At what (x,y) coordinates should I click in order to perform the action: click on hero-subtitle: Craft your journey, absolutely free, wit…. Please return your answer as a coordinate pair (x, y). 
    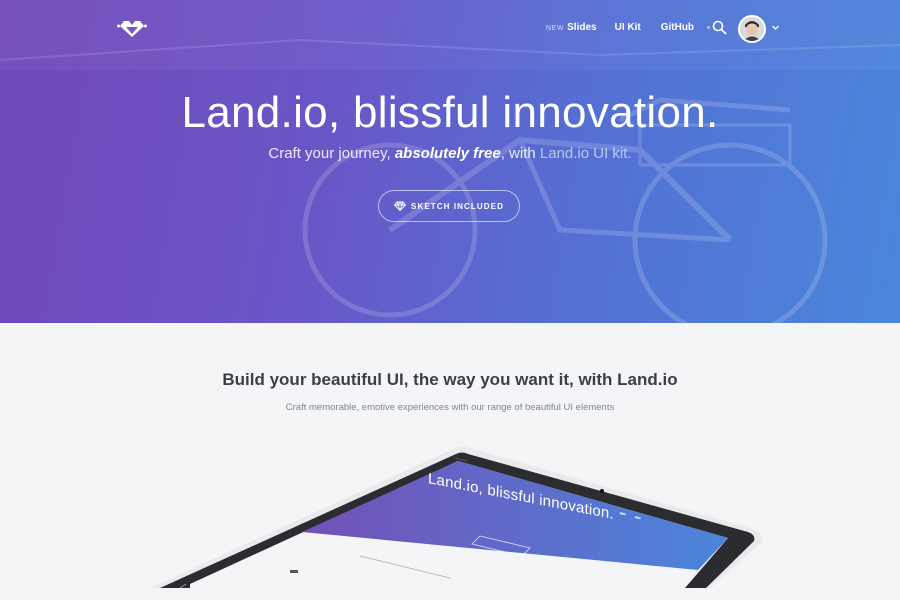
    Looking at the image, I should click on (450, 153).